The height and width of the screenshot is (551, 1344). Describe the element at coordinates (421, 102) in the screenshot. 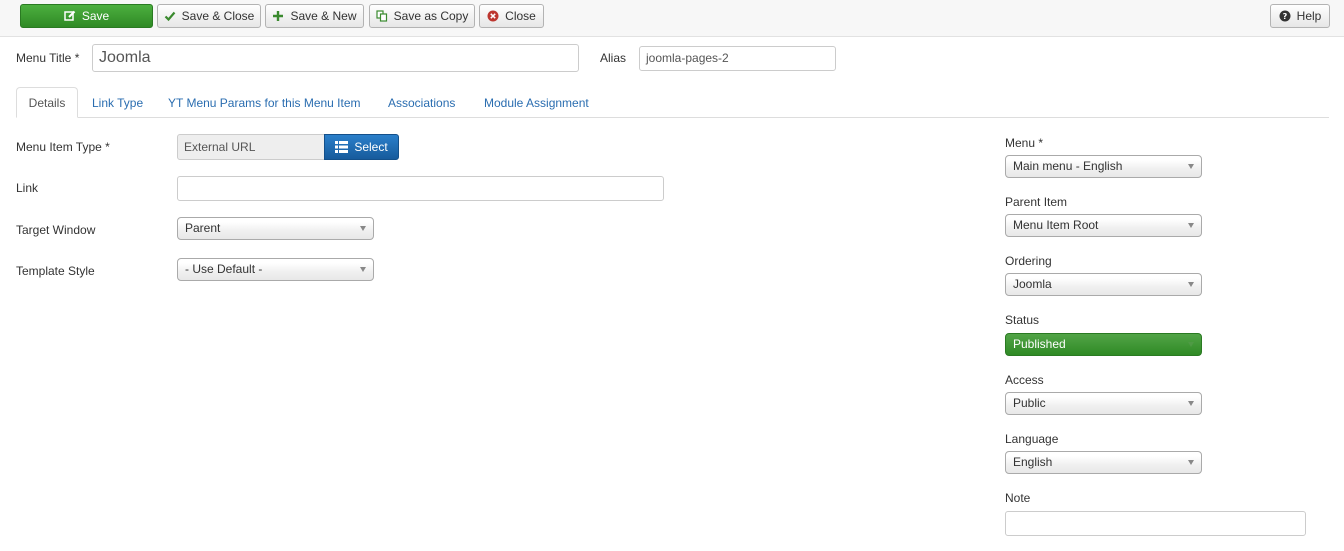

I see `tab-associations: Associations` at that location.